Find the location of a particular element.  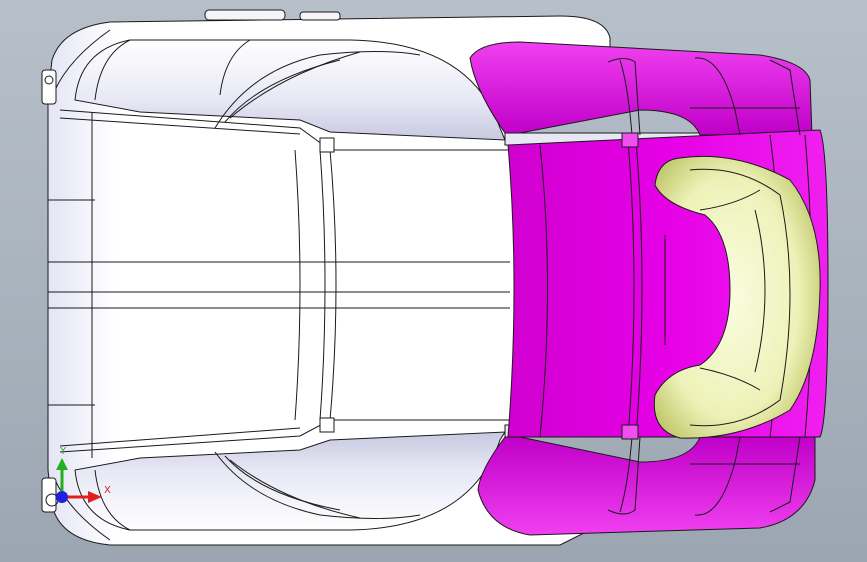

y-axis-arrowhead is located at coordinates (62, 464).